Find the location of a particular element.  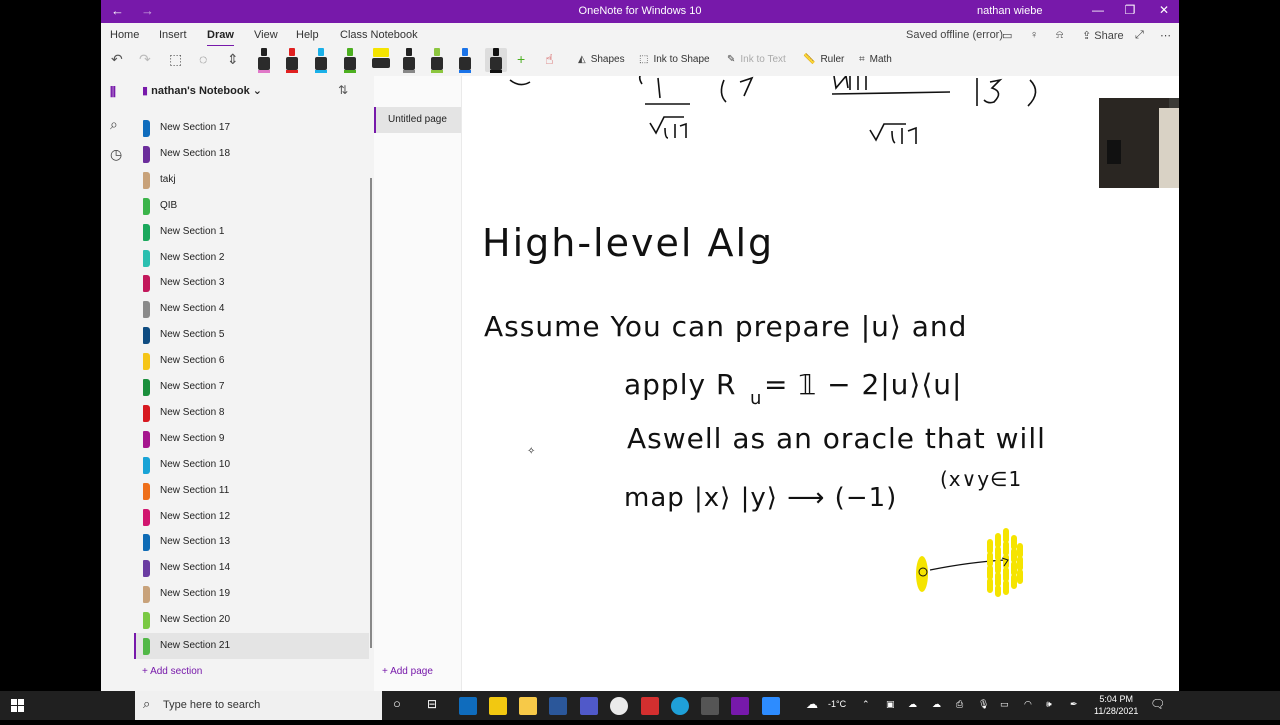

section-item: New Section 20 is located at coordinates (251, 620).